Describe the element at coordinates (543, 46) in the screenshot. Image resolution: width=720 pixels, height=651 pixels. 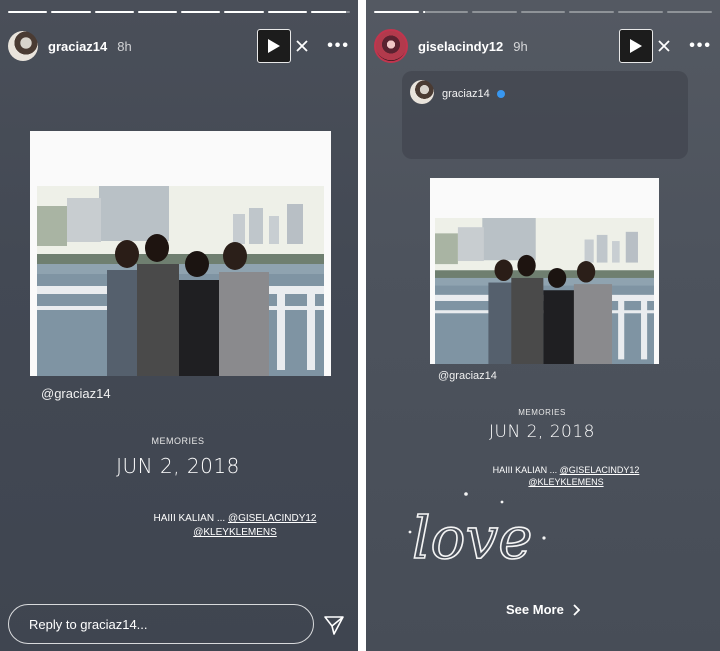
I see `story-header: giselacindy12 9h •••` at that location.